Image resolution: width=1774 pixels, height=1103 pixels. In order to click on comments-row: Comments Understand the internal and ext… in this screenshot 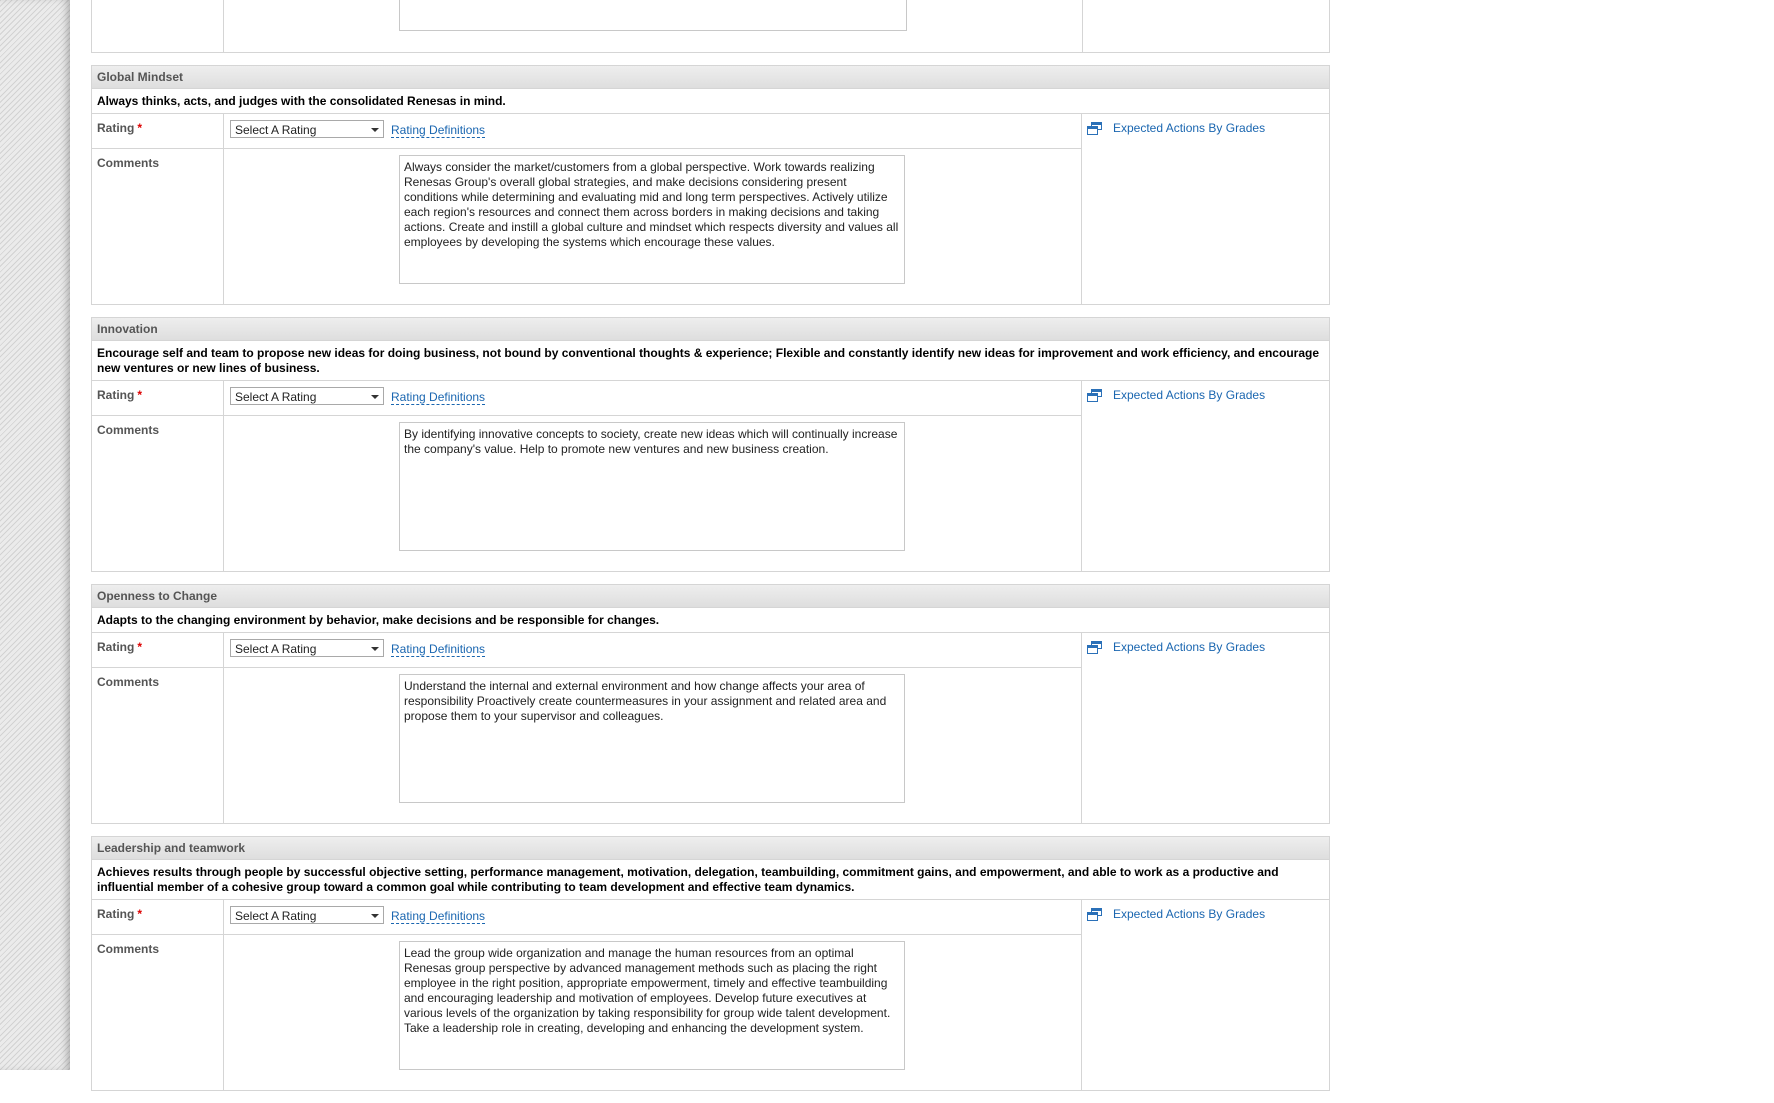, I will do `click(586, 745)`.